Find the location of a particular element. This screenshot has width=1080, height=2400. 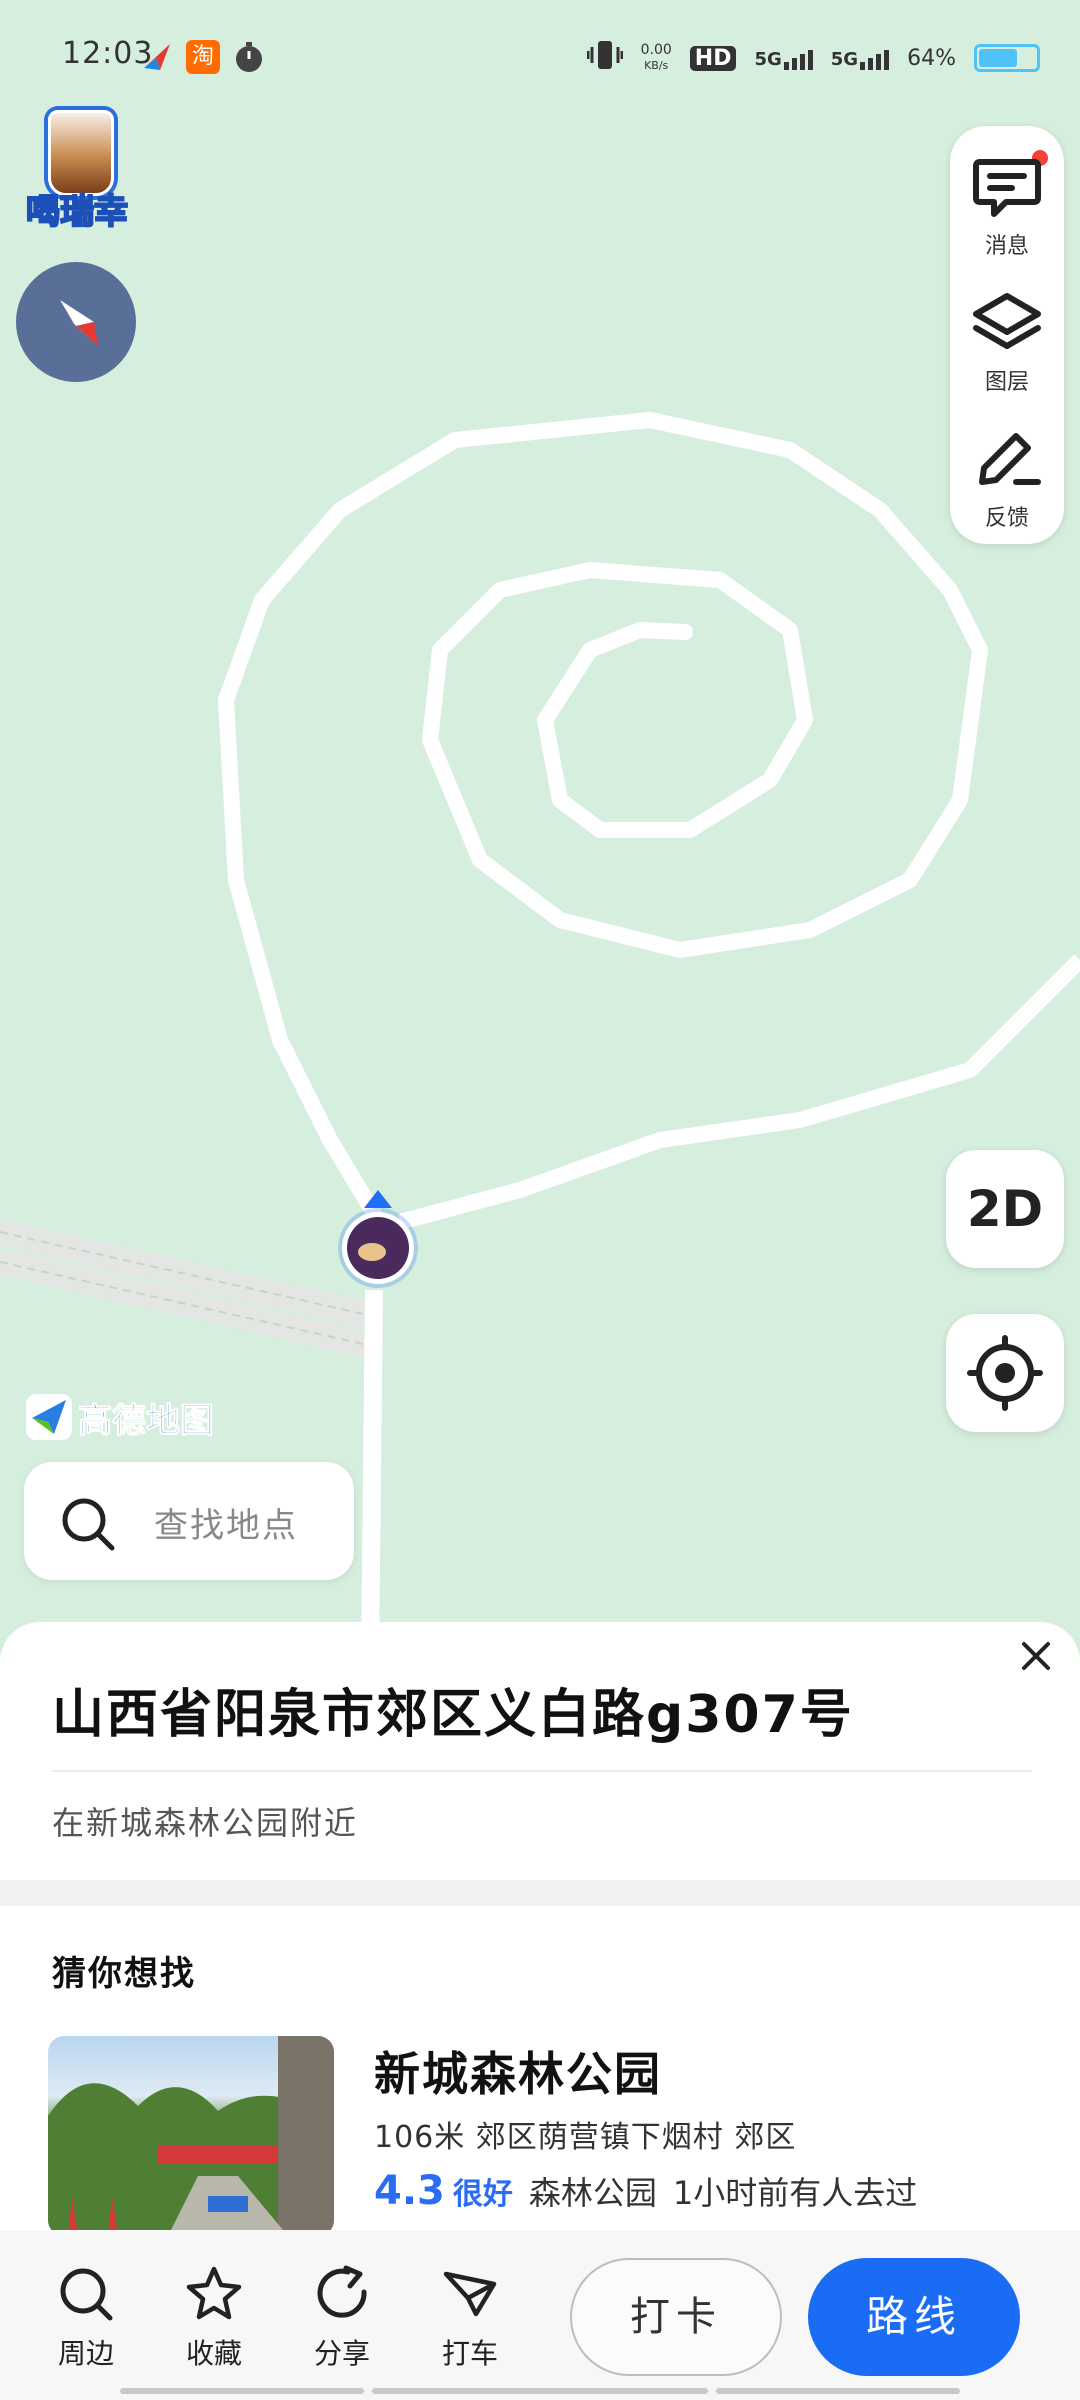

close-icon is located at coordinates (1036, 1656).